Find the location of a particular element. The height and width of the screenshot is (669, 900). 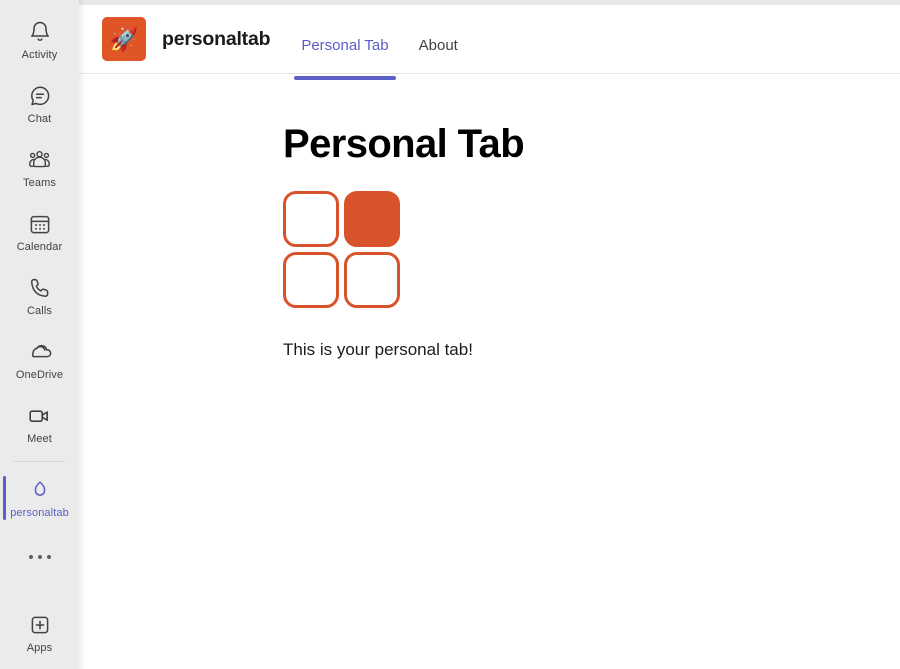

sidebar-item-label: personaltab is located at coordinates (39, 512).